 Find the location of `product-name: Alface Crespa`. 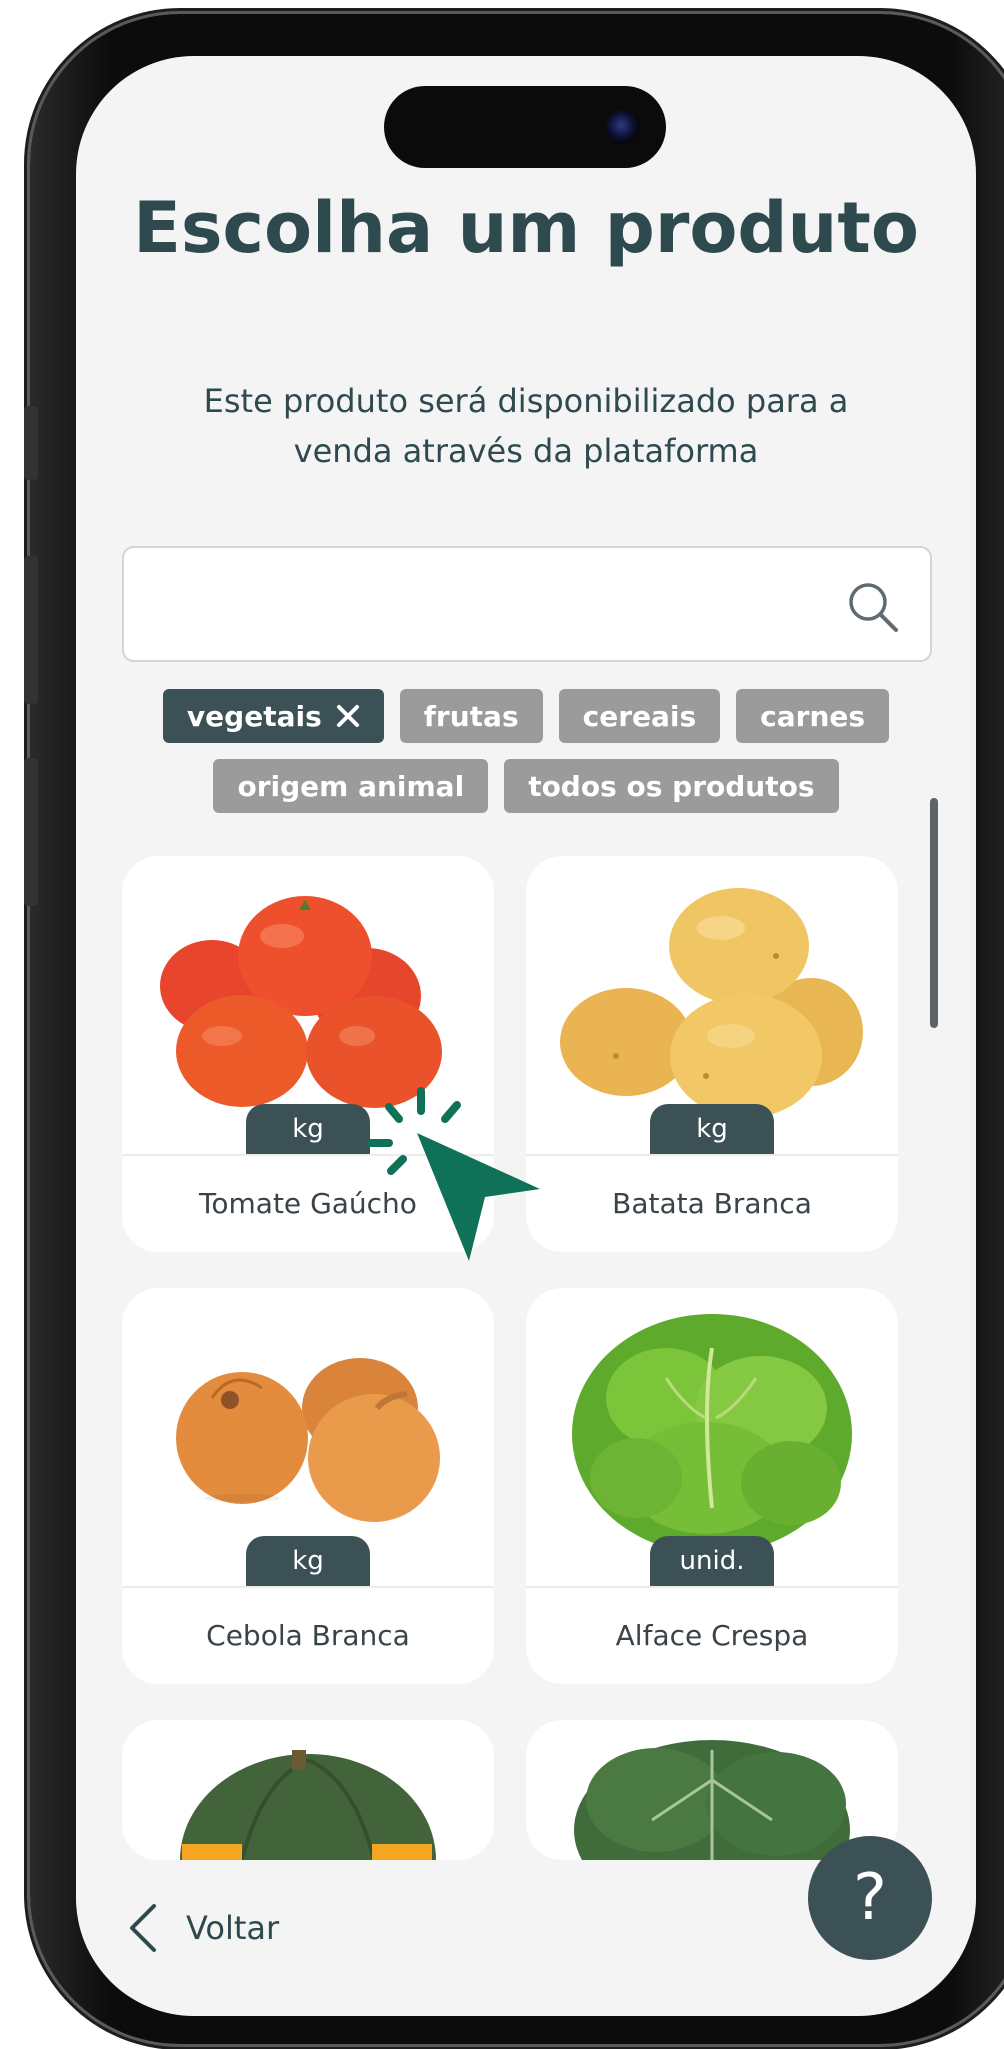

product-name: Alface Crespa is located at coordinates (712, 1635).